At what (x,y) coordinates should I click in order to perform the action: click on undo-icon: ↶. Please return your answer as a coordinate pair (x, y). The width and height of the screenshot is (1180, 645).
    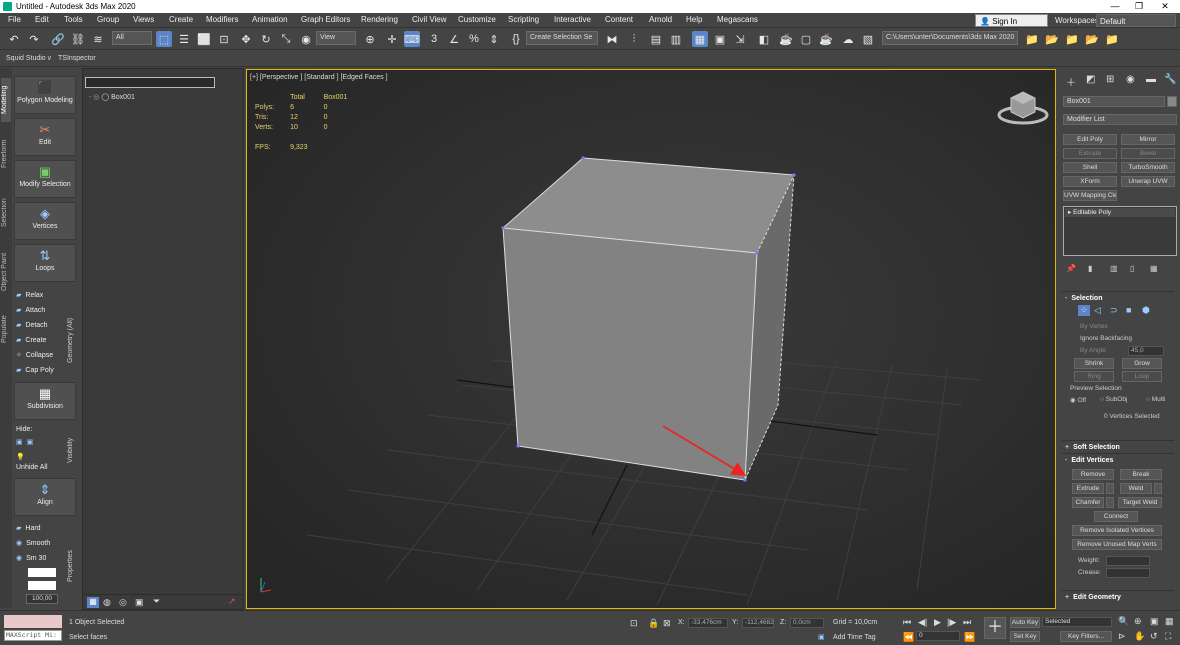
    Looking at the image, I should click on (14, 39).